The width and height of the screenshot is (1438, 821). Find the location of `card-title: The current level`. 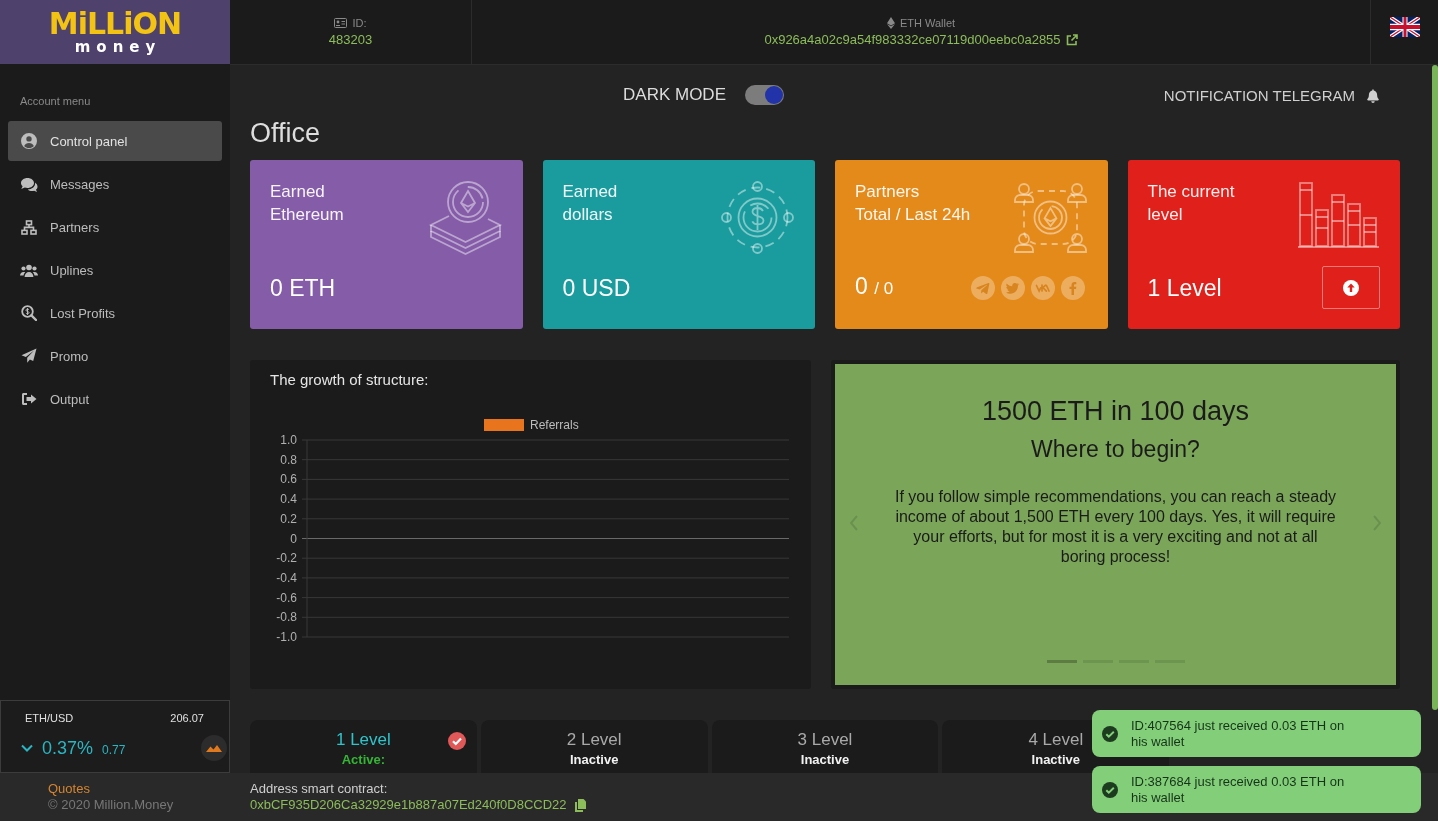

card-title: The current level is located at coordinates (1191, 203).